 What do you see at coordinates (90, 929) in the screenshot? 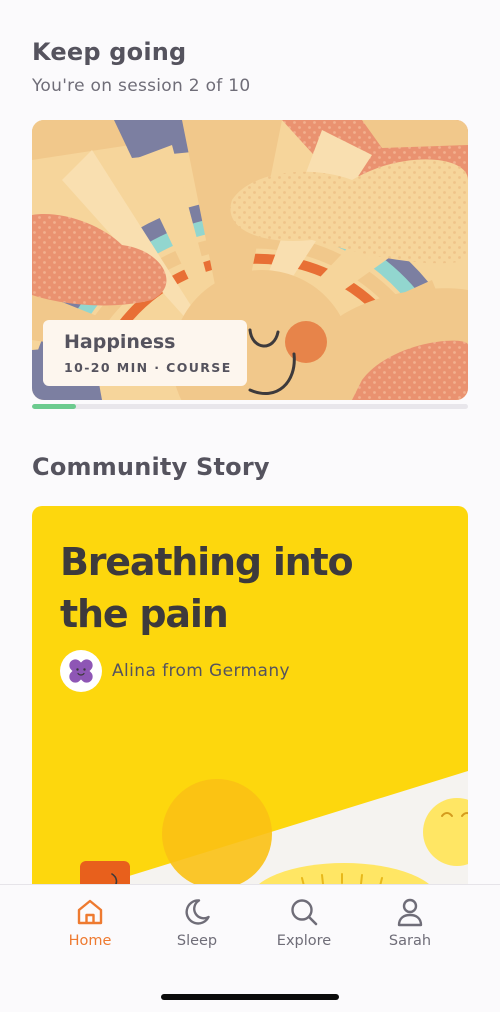
I see `tab-home: Home` at bounding box center [90, 929].